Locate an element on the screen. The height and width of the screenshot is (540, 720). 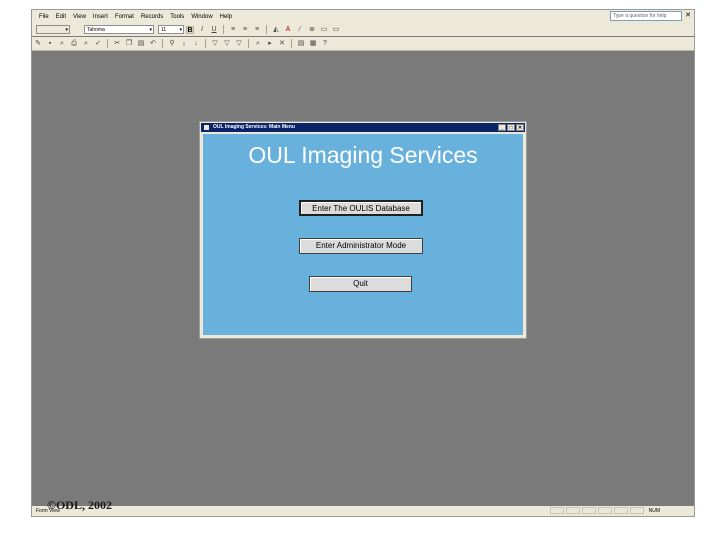
window-controls: _ □ ✕ is located at coordinates (510, 127).